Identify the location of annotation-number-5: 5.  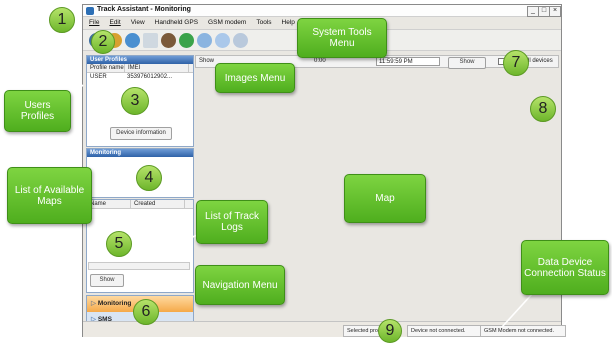
(119, 244).